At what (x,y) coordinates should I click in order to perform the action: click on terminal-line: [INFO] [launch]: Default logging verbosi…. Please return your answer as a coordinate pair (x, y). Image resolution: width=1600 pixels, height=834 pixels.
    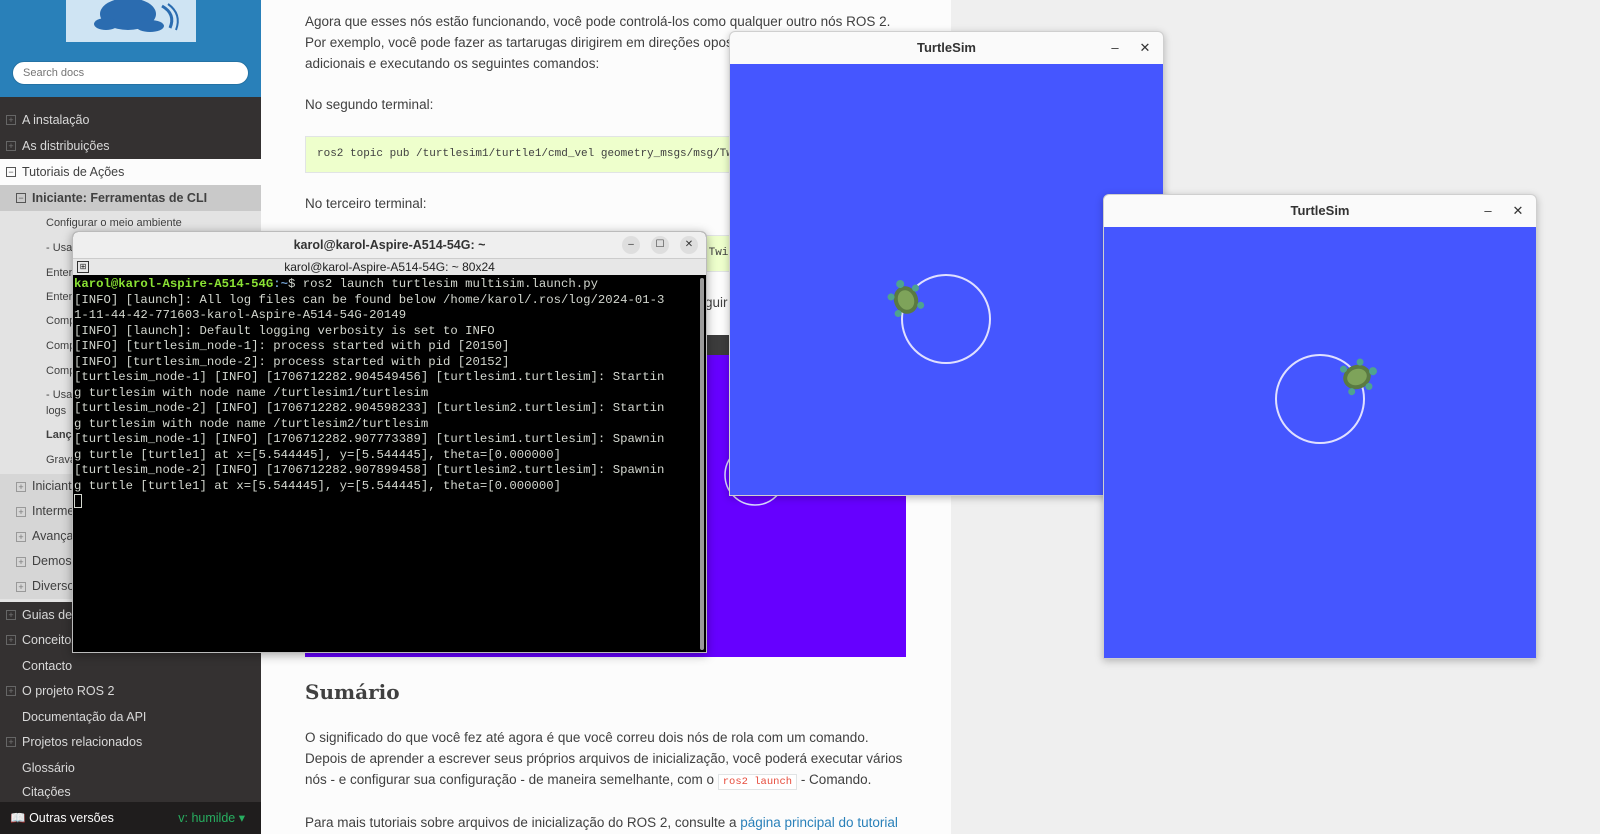
    Looking at the image, I should click on (284, 330).